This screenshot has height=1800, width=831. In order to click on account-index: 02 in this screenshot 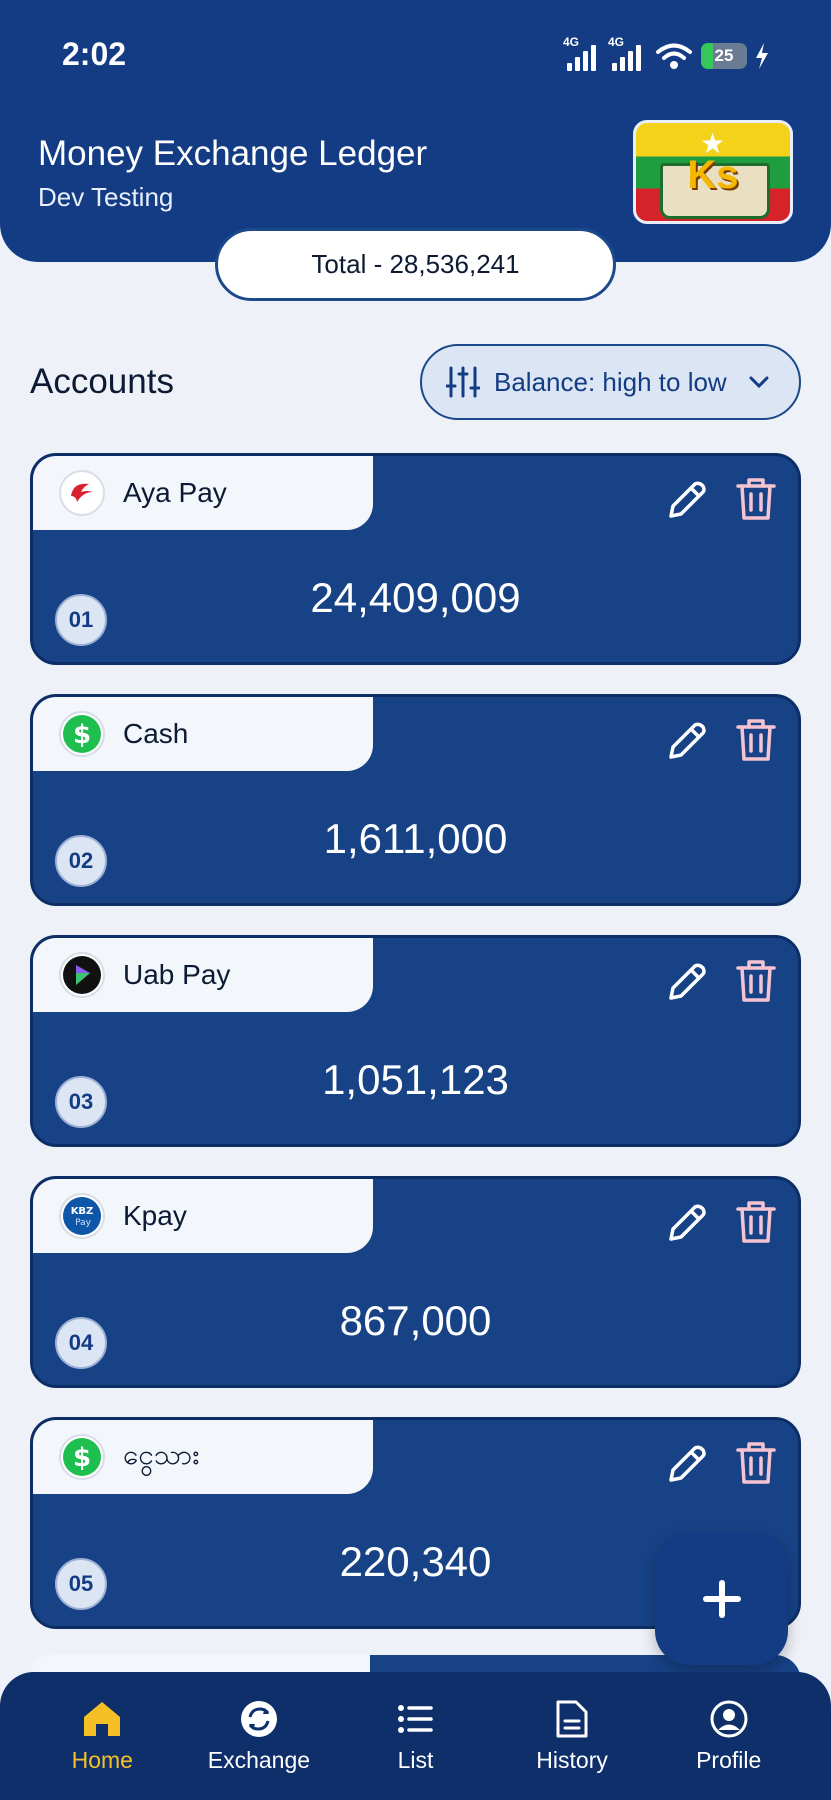, I will do `click(81, 861)`.